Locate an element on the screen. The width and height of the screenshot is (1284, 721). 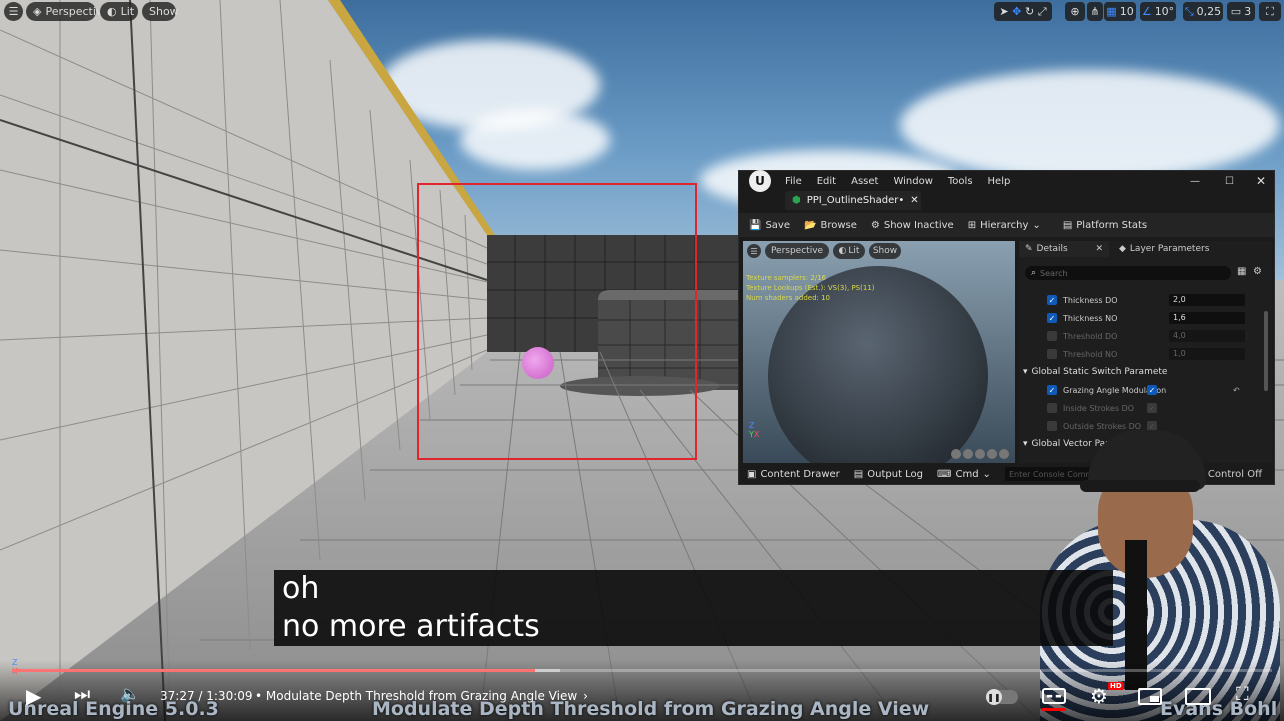
transform-tools: ➤ ✥ ↻ ⤢ is located at coordinates (1023, 11).